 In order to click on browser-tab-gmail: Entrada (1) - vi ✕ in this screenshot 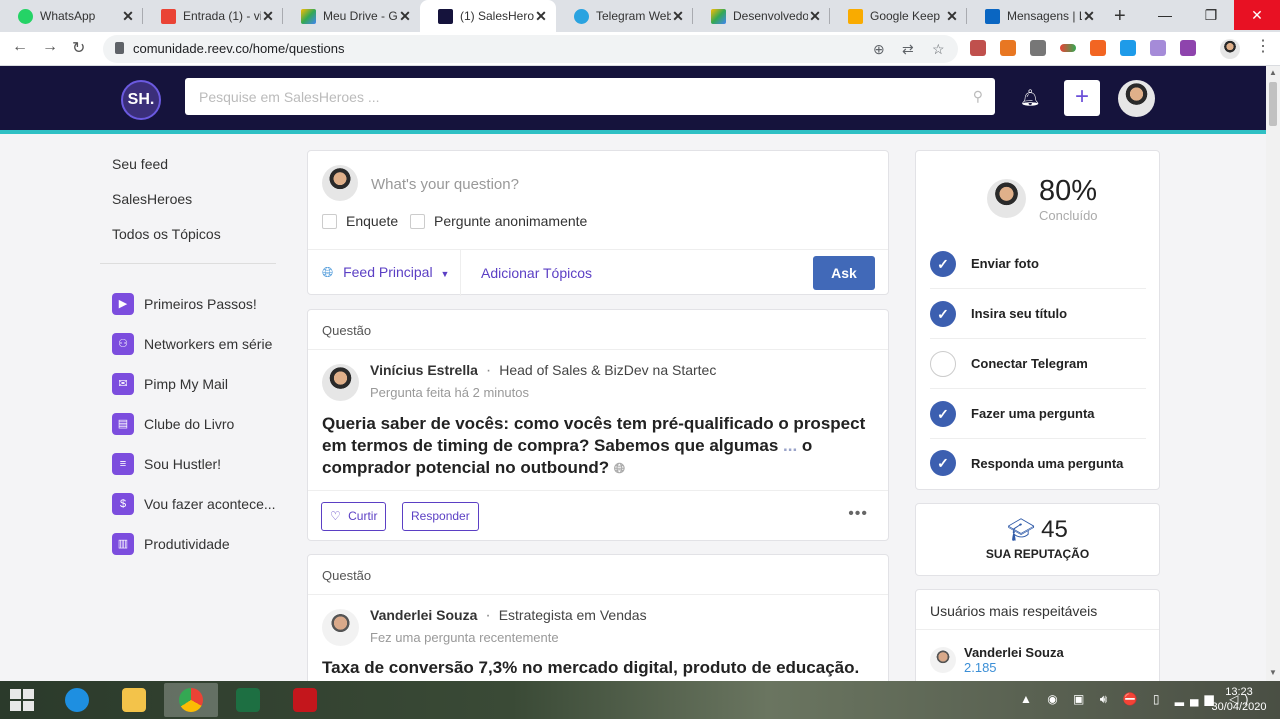, I will do `click(213, 16)`.